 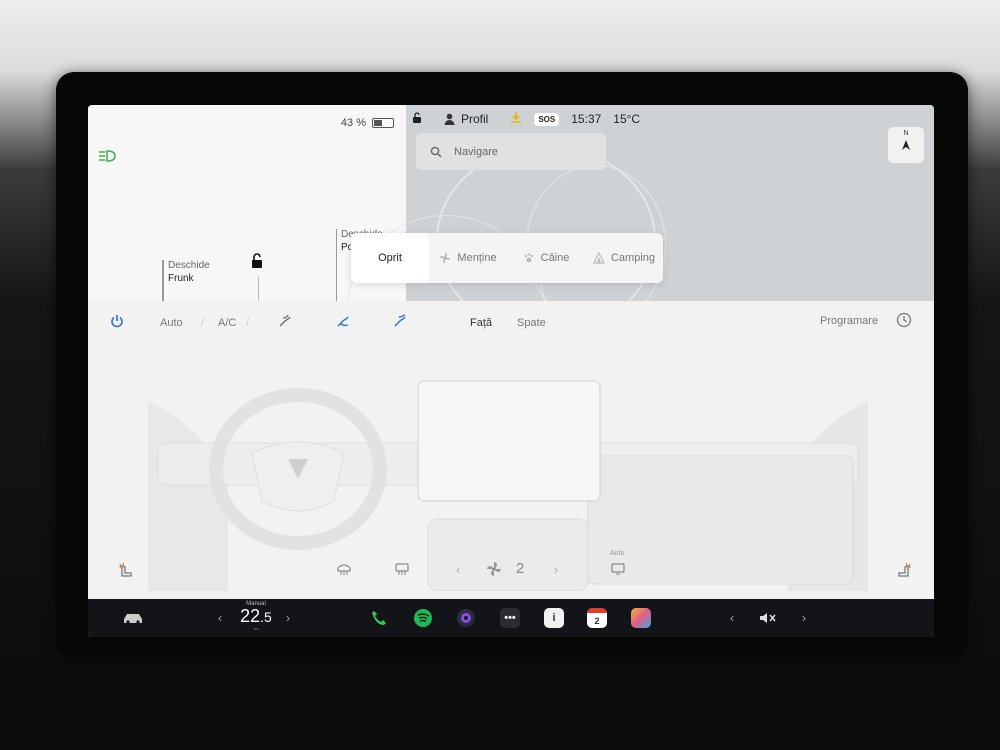 What do you see at coordinates (189, 265) in the screenshot?
I see `frunk-action-label: Deschide` at bounding box center [189, 265].